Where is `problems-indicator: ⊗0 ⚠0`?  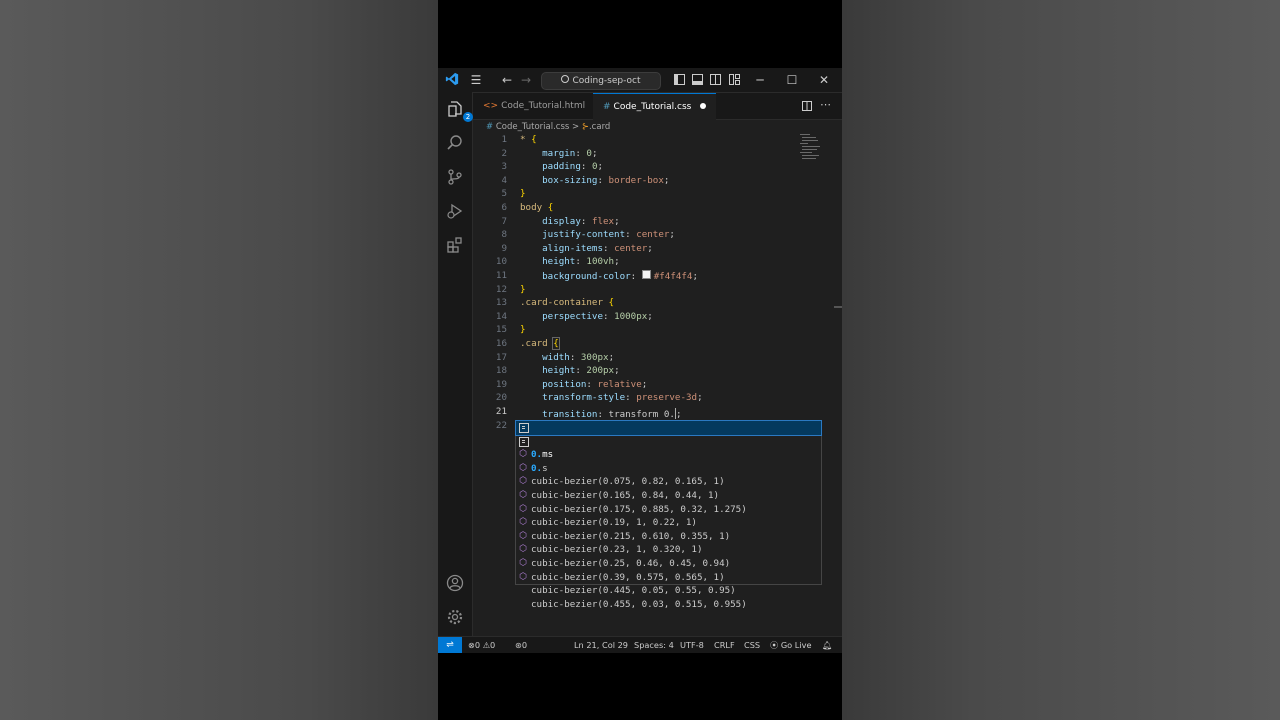 problems-indicator: ⊗0 ⚠0 is located at coordinates (481, 645).